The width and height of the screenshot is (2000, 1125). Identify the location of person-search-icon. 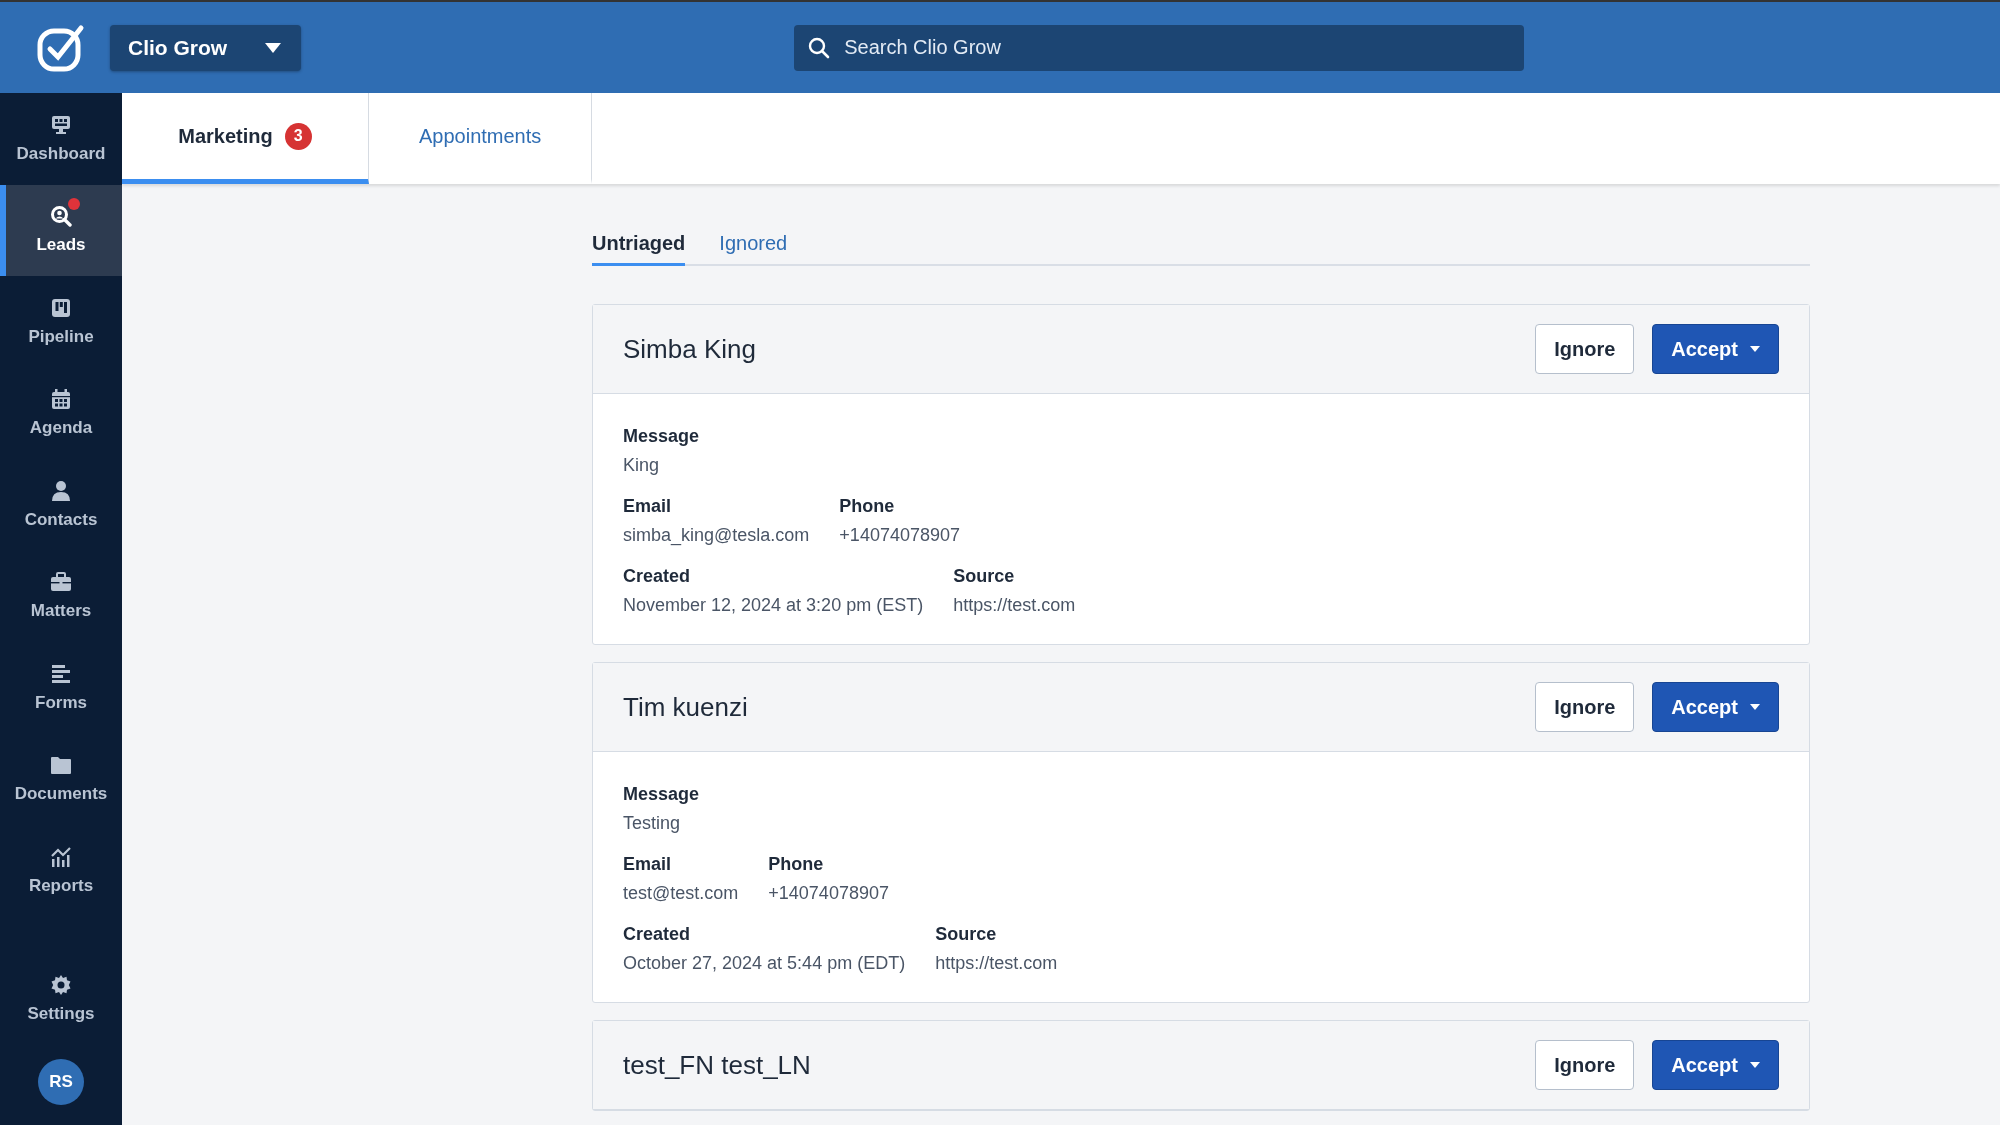
(61, 216).